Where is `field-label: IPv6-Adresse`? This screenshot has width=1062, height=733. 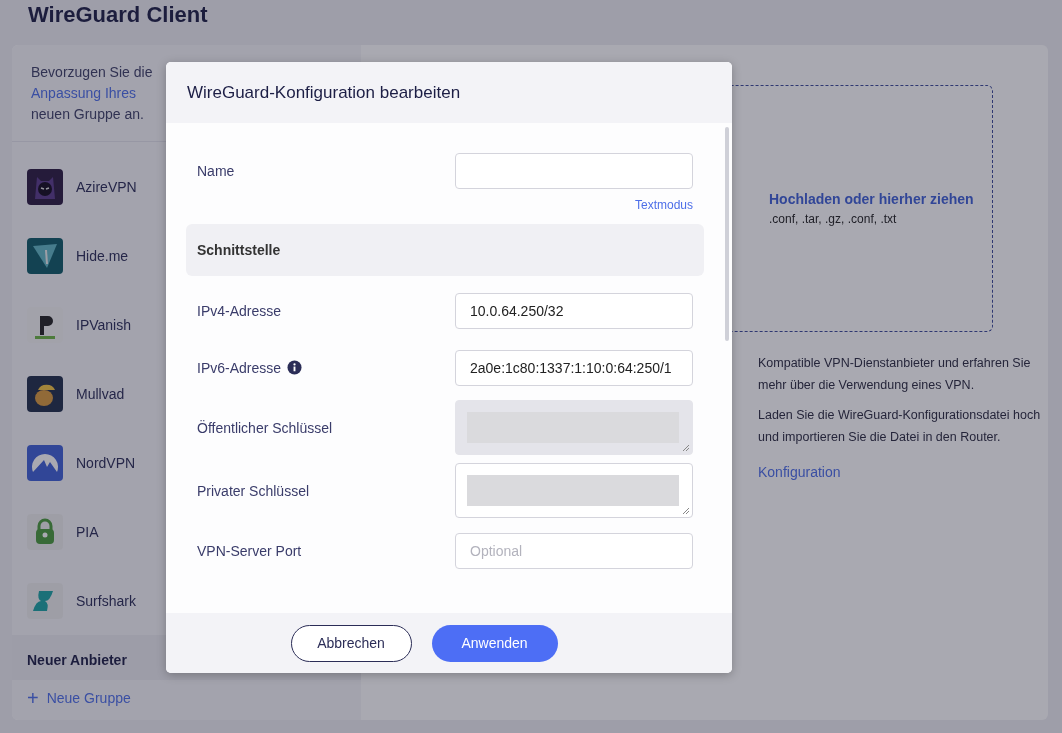
field-label: IPv6-Adresse is located at coordinates (239, 367).